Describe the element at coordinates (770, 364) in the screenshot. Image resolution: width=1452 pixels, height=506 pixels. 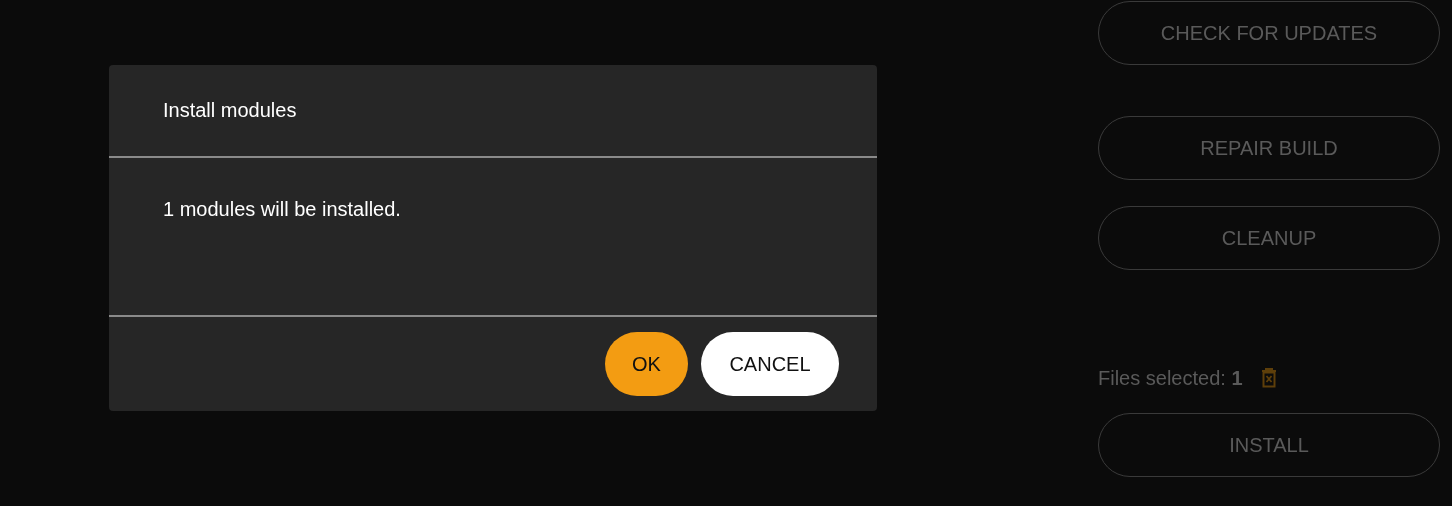
I see `cancel-button: CANCEL` at that location.